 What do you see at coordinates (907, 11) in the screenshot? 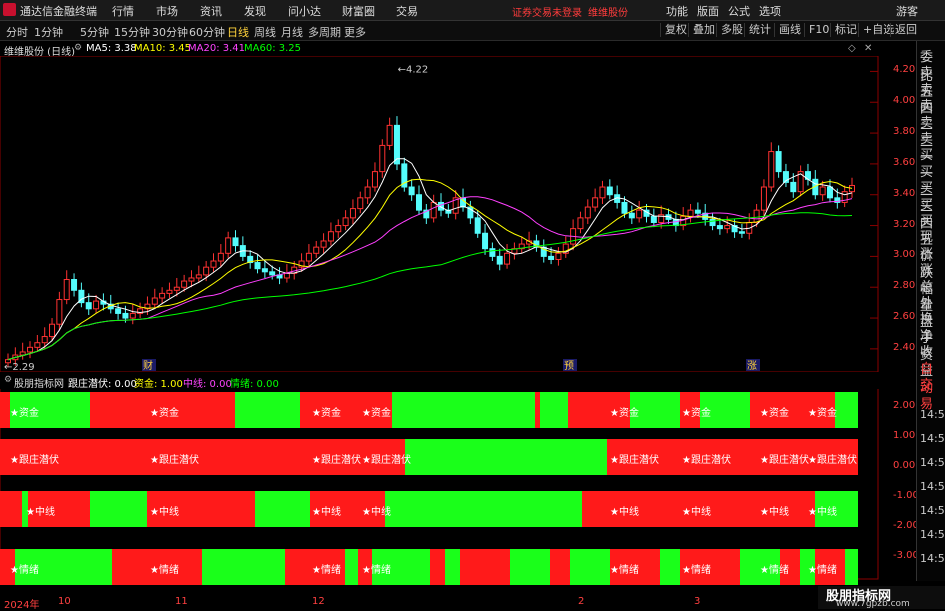
I see `guest-label: 游客` at bounding box center [907, 11].